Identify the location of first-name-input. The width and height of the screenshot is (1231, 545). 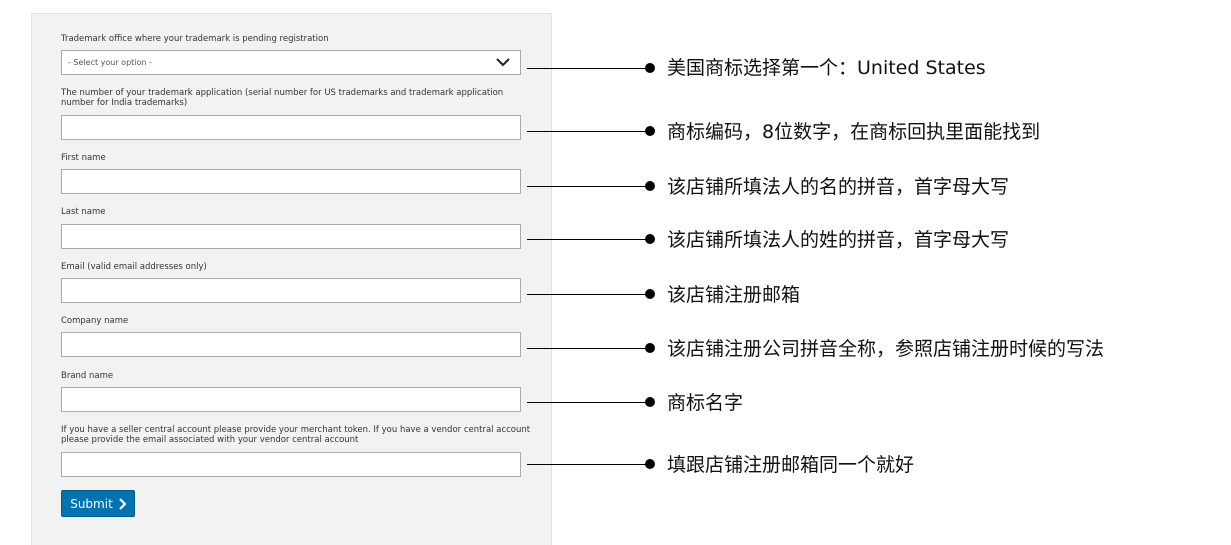
(291, 181).